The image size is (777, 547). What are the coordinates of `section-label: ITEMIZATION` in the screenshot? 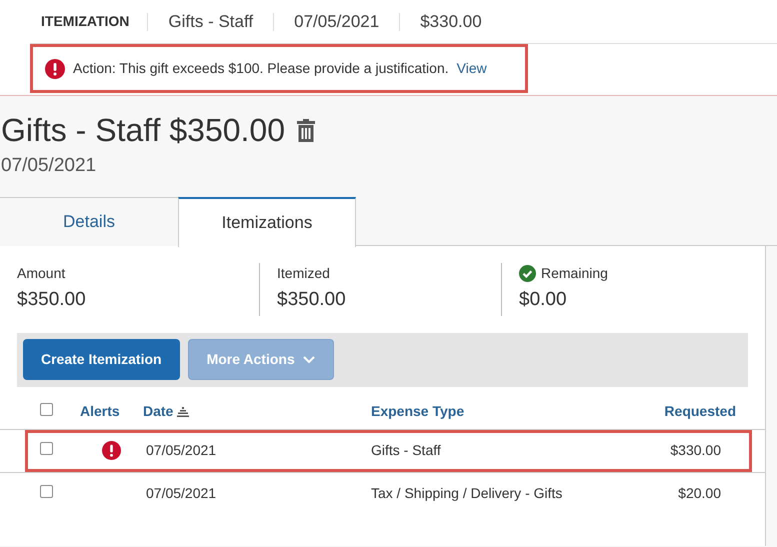 It's located at (85, 21).